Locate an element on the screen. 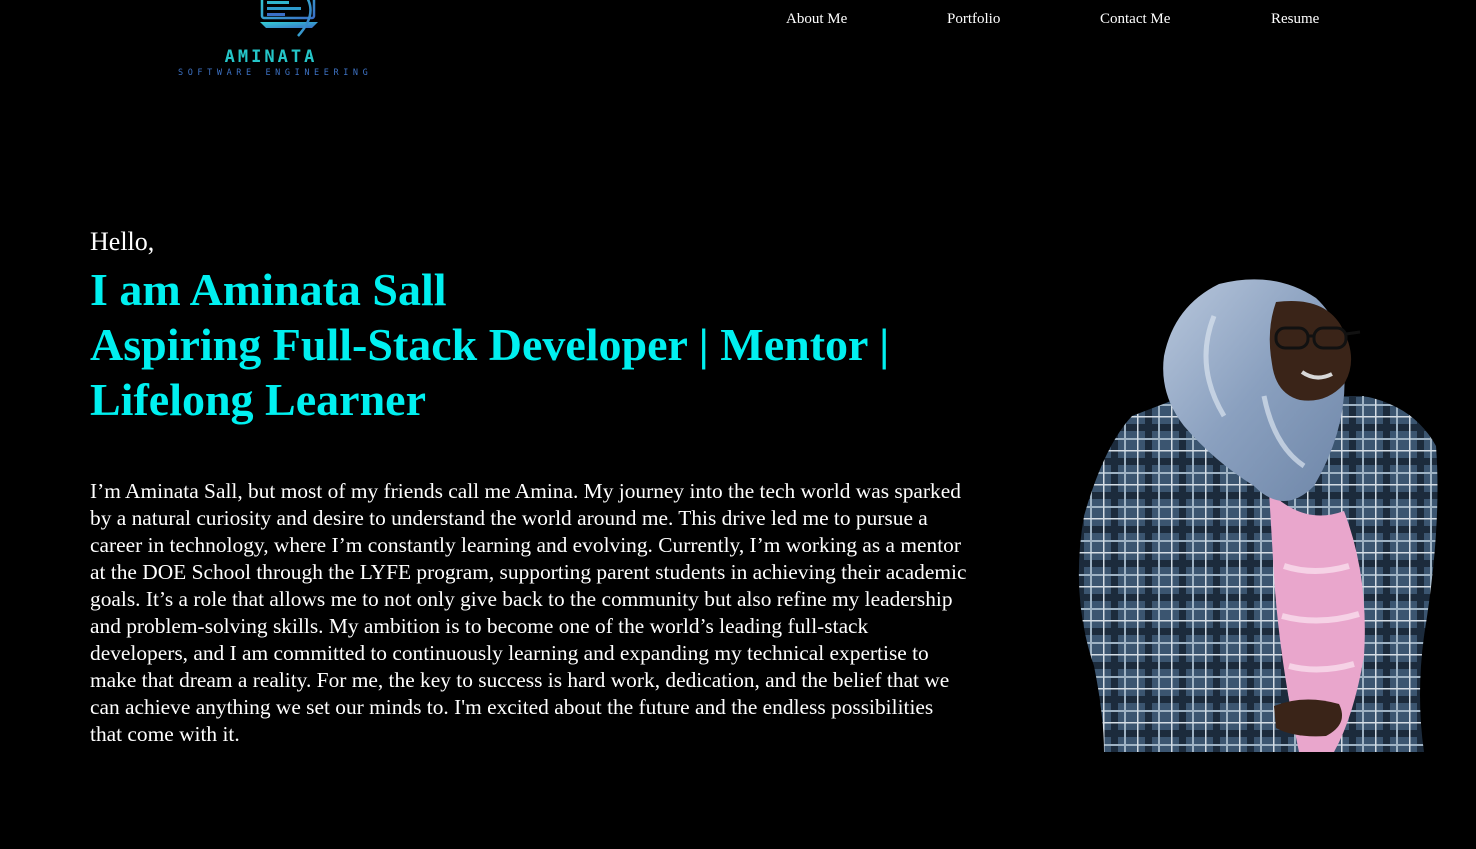 Image resolution: width=1476 pixels, height=849 pixels. profile-photo is located at coordinates (1258, 515).